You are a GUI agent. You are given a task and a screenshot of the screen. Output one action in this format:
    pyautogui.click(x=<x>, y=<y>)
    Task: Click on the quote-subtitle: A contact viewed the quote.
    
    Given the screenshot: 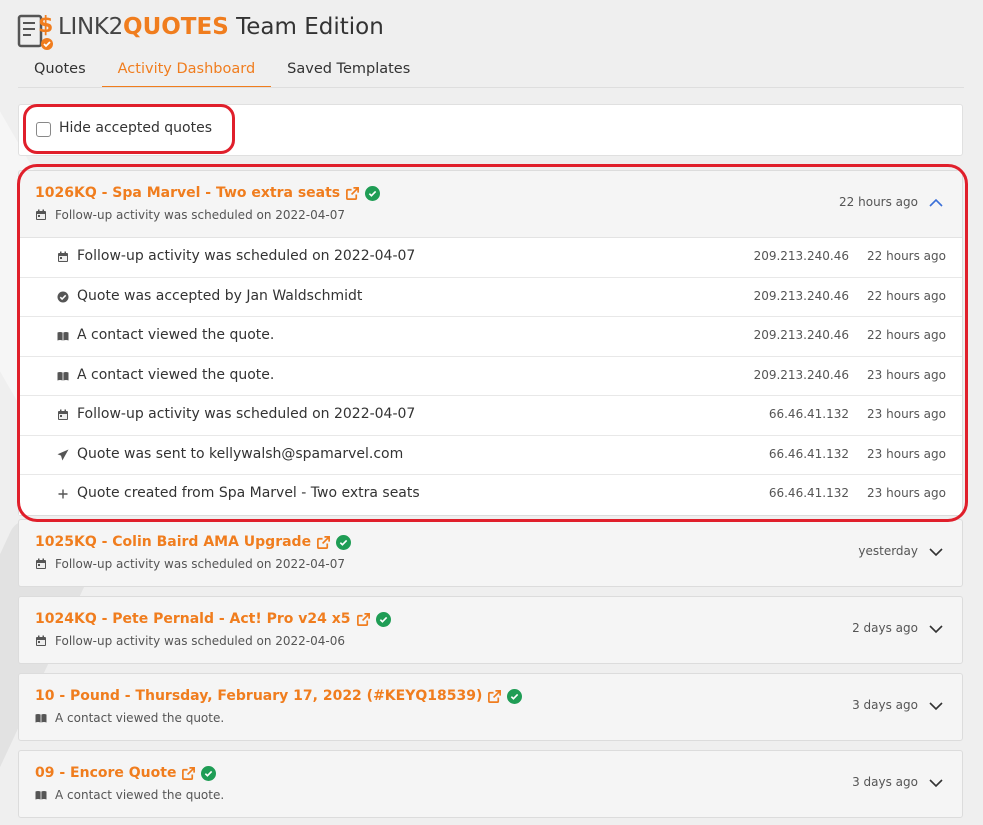 What is the action you would take?
    pyautogui.click(x=129, y=718)
    